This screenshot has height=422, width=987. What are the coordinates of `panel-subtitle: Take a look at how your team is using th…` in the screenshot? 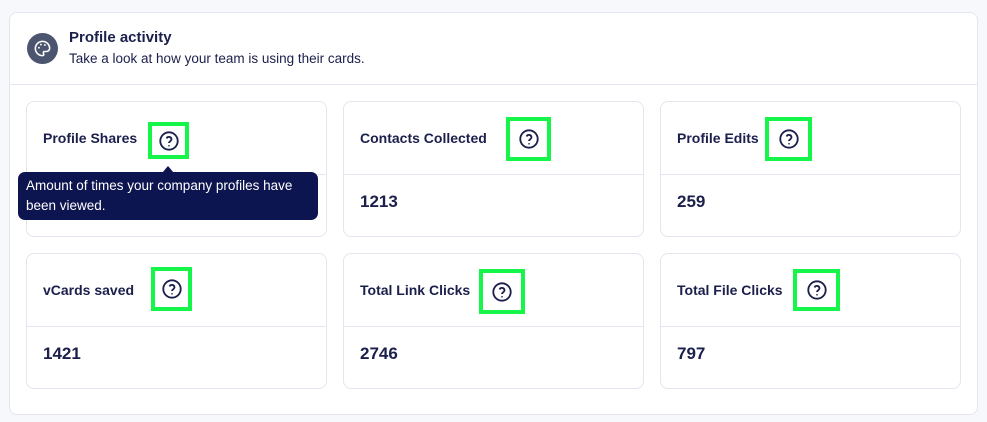 It's located at (217, 58).